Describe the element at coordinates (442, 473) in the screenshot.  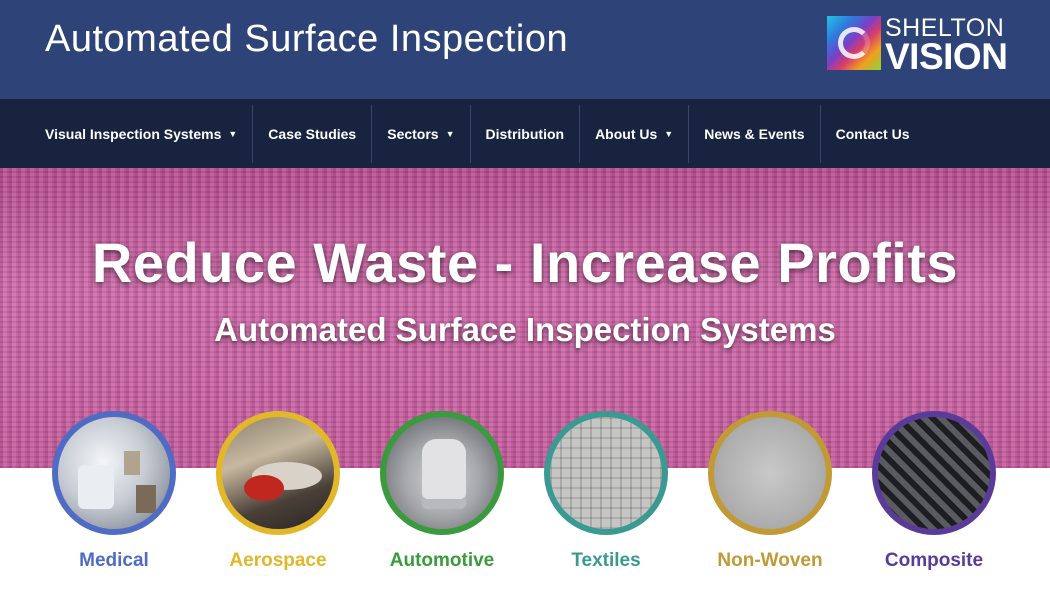
I see `automotive-image` at that location.